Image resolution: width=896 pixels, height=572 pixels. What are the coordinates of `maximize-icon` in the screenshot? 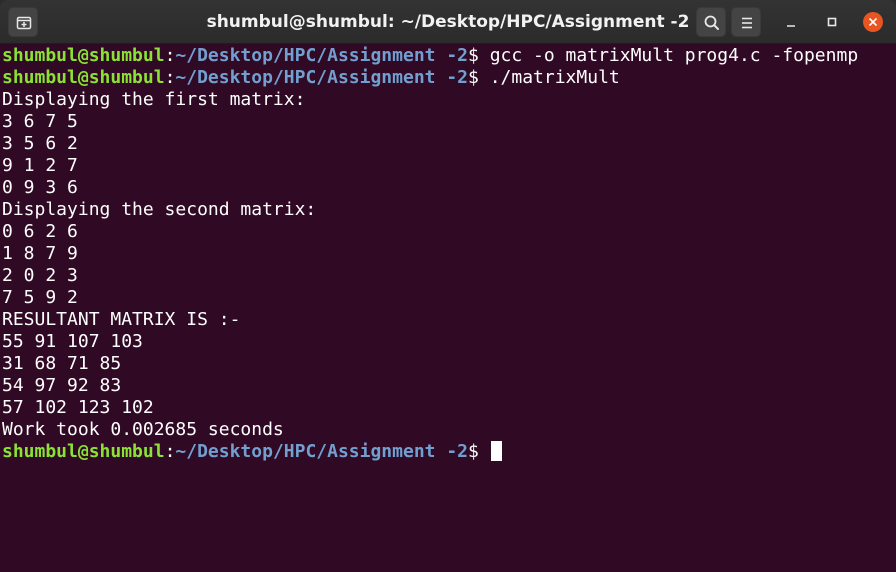 It's located at (832, 22).